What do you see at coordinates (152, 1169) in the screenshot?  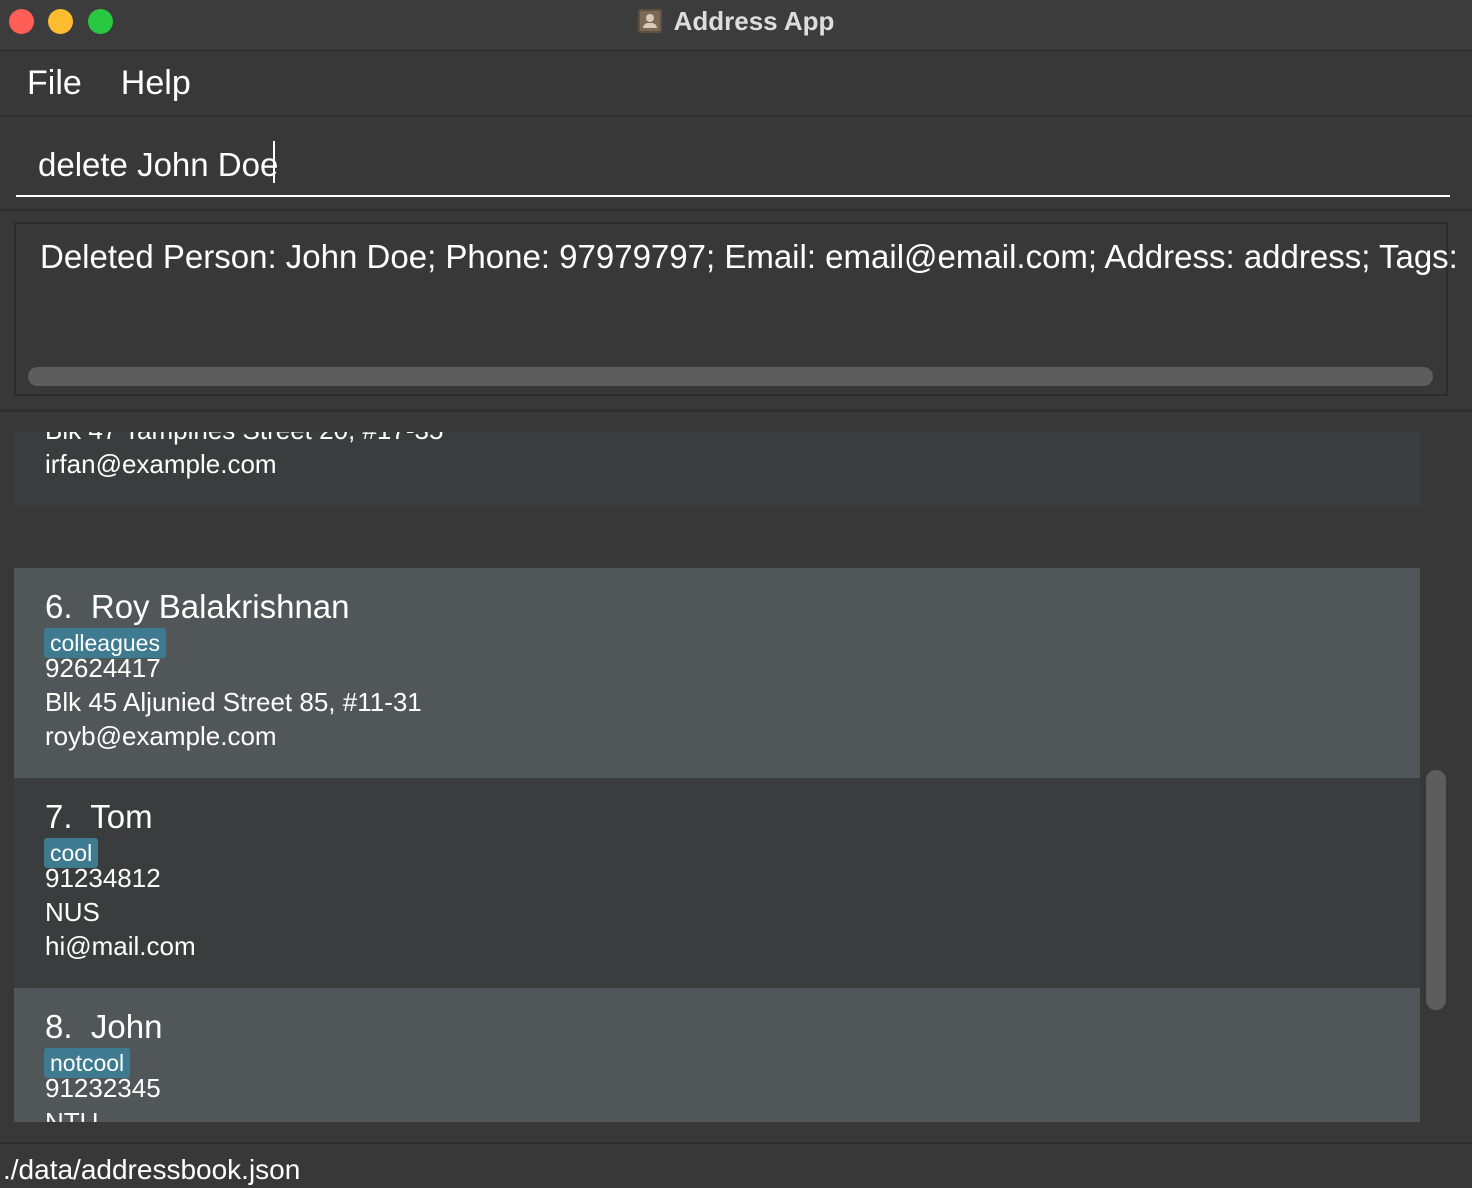 I see `status-file-path: ./data/addressbook.json` at bounding box center [152, 1169].